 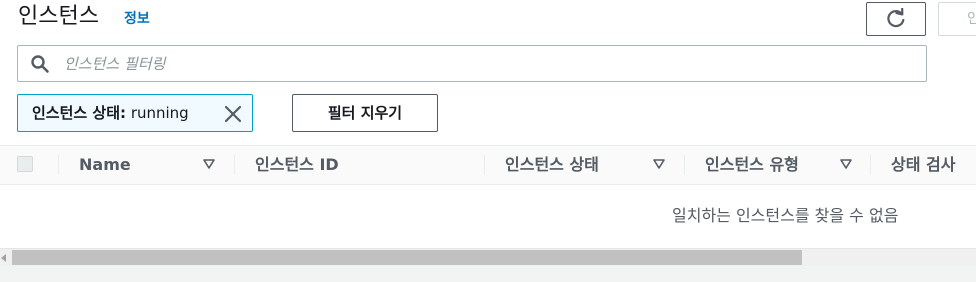 I want to click on info-link: 정보, so click(x=137, y=19).